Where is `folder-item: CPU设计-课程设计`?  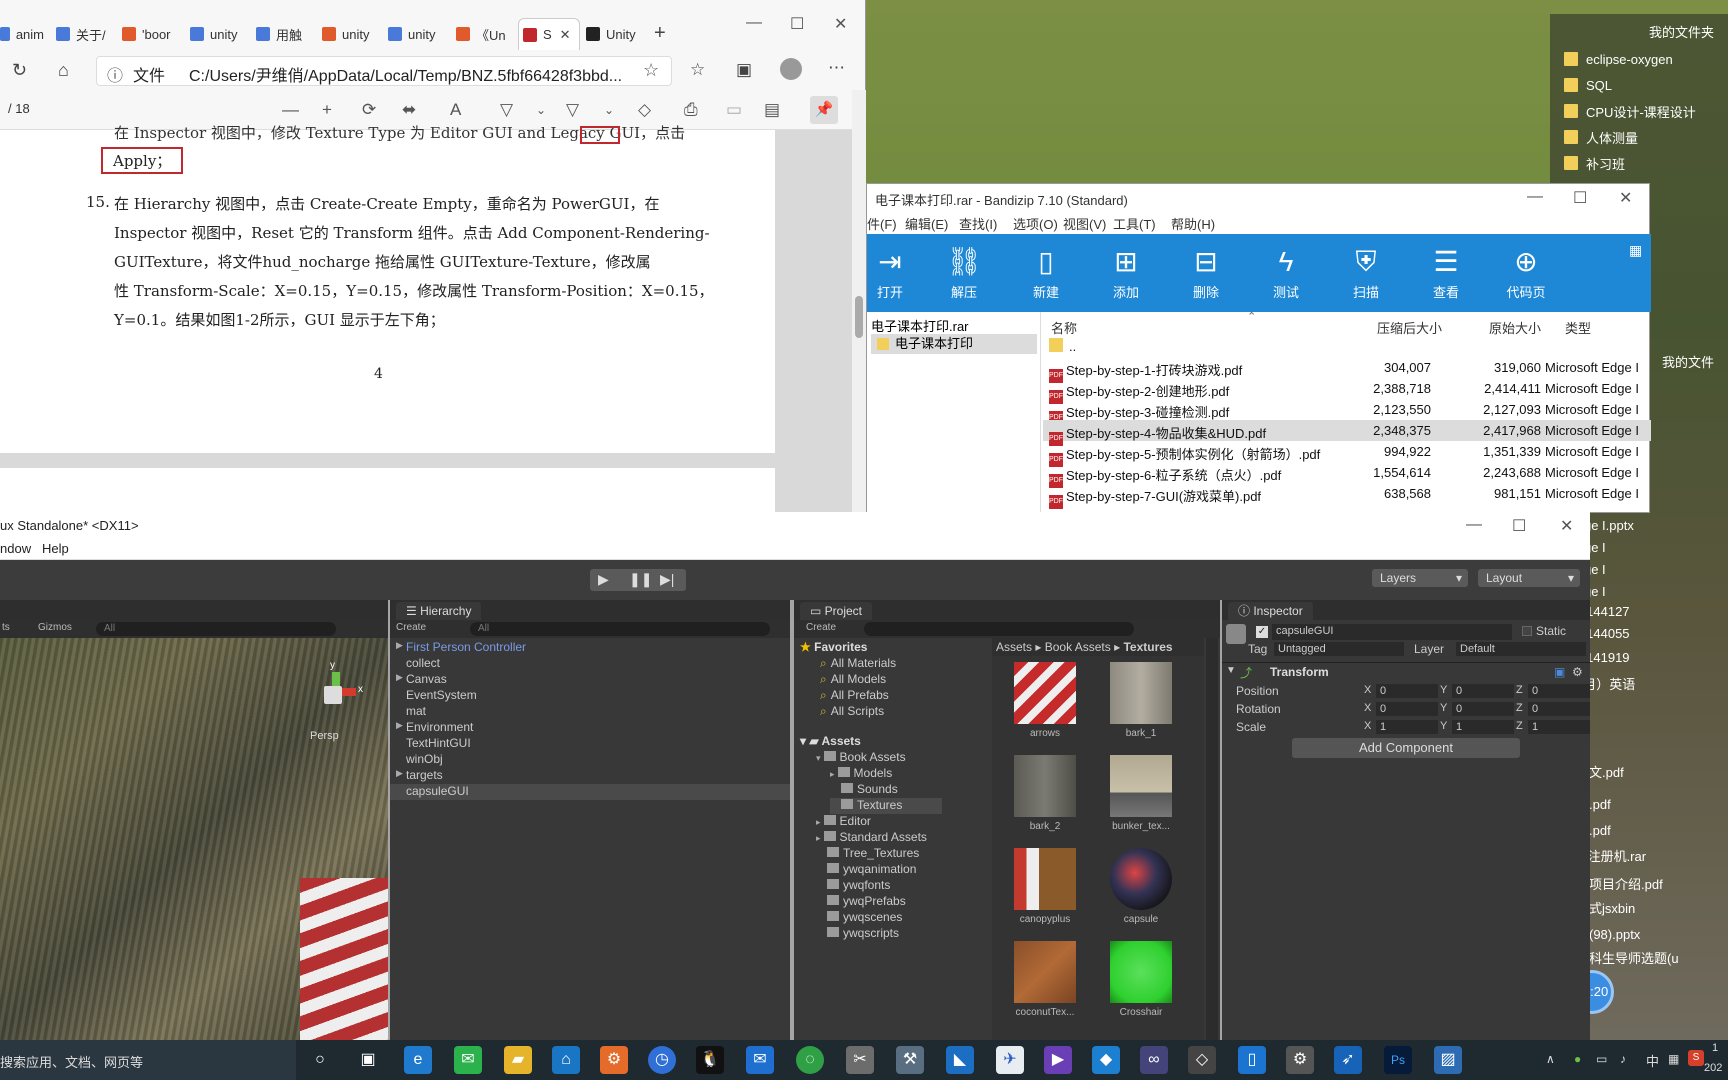 folder-item: CPU设计-课程设计 is located at coordinates (1630, 111).